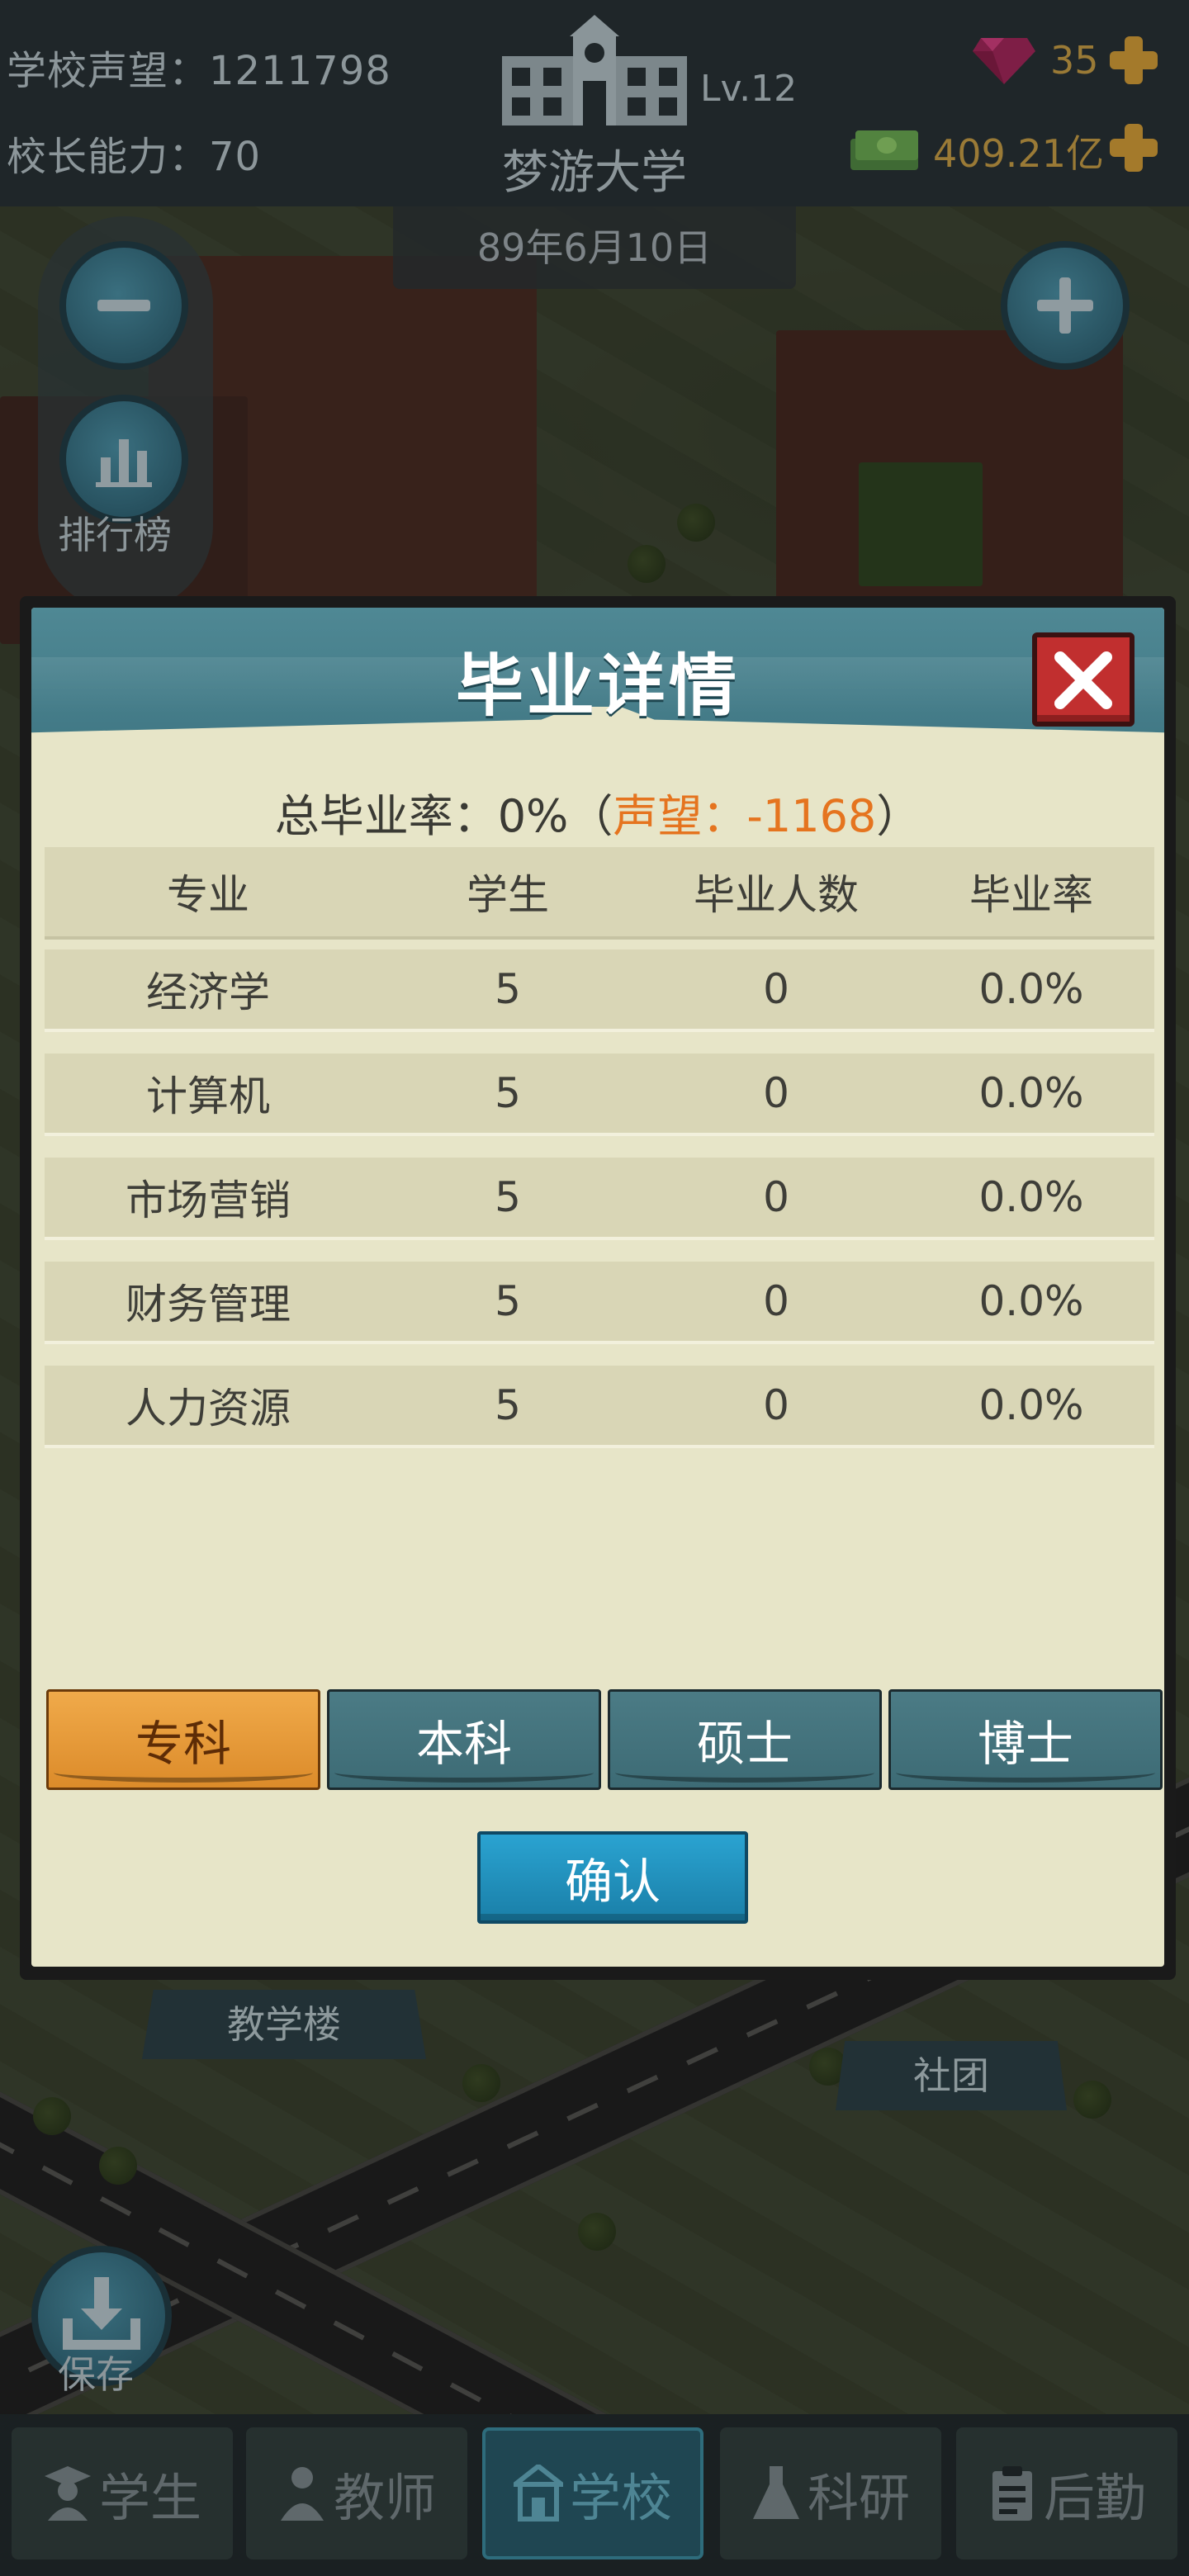  What do you see at coordinates (1018, 153) in the screenshot?
I see `money-amount: 409.21亿` at bounding box center [1018, 153].